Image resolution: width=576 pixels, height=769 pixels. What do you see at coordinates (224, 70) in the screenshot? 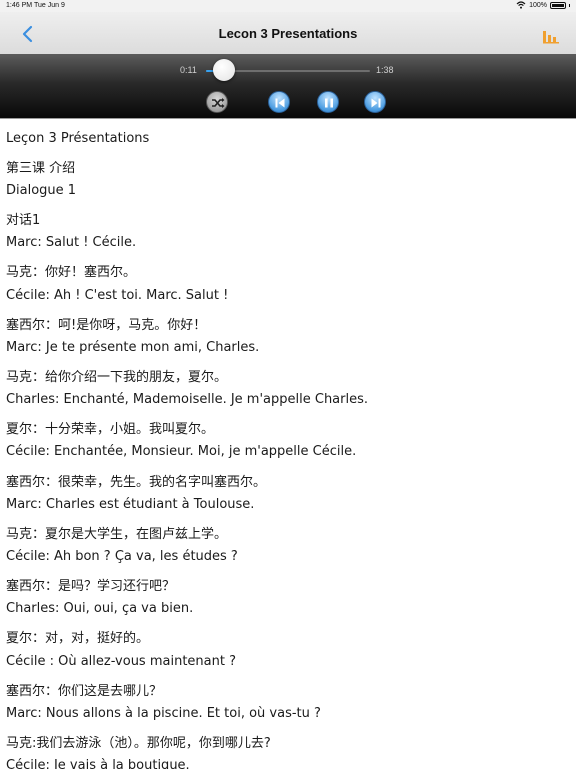
I see `progress-thumb` at bounding box center [224, 70].